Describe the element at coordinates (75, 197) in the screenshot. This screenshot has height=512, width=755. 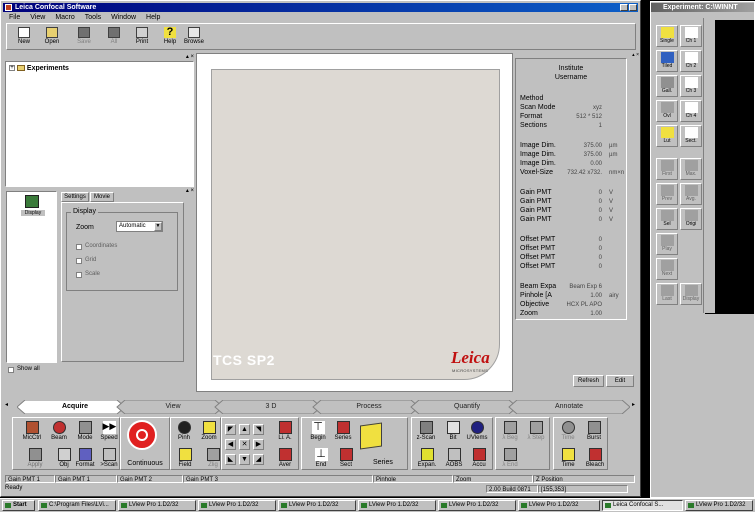
I see `tab-settings: Settings` at that location.